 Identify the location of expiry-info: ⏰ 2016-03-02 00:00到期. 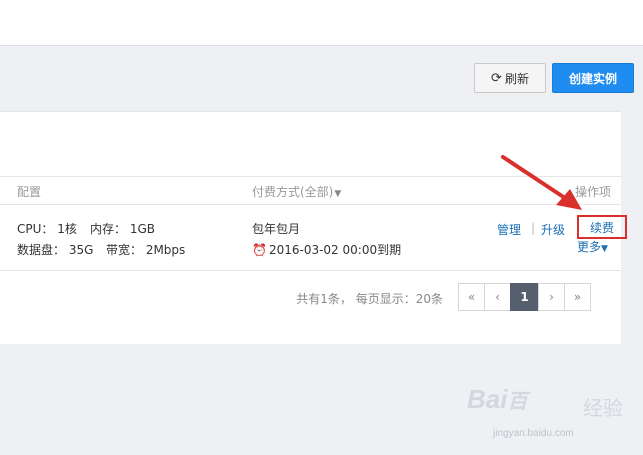
(326, 249).